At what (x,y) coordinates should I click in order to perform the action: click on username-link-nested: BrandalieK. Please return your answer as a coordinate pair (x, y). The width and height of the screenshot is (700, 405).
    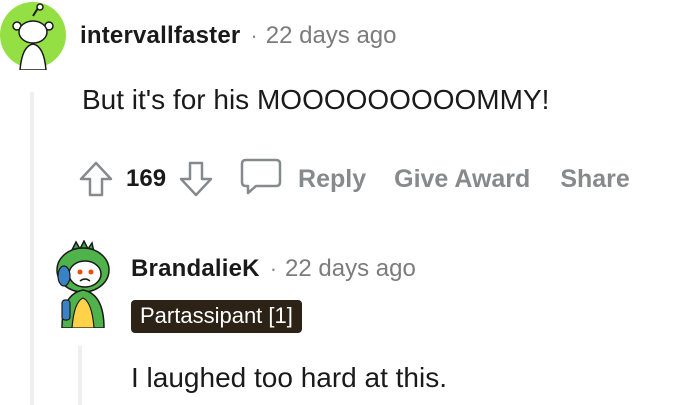
    Looking at the image, I should click on (195, 269).